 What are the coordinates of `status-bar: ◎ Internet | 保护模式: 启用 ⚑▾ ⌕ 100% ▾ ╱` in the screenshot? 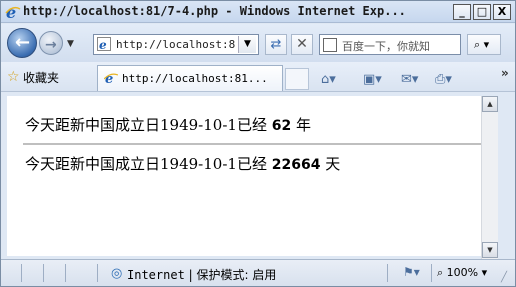 It's located at (258, 272).